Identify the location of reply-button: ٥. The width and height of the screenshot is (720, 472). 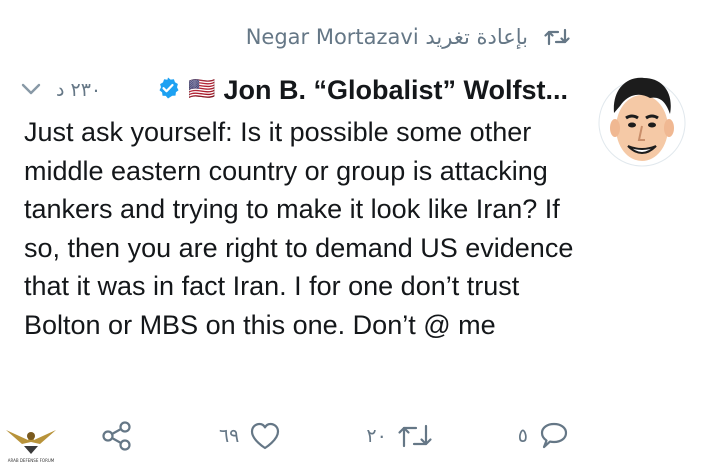
(544, 436).